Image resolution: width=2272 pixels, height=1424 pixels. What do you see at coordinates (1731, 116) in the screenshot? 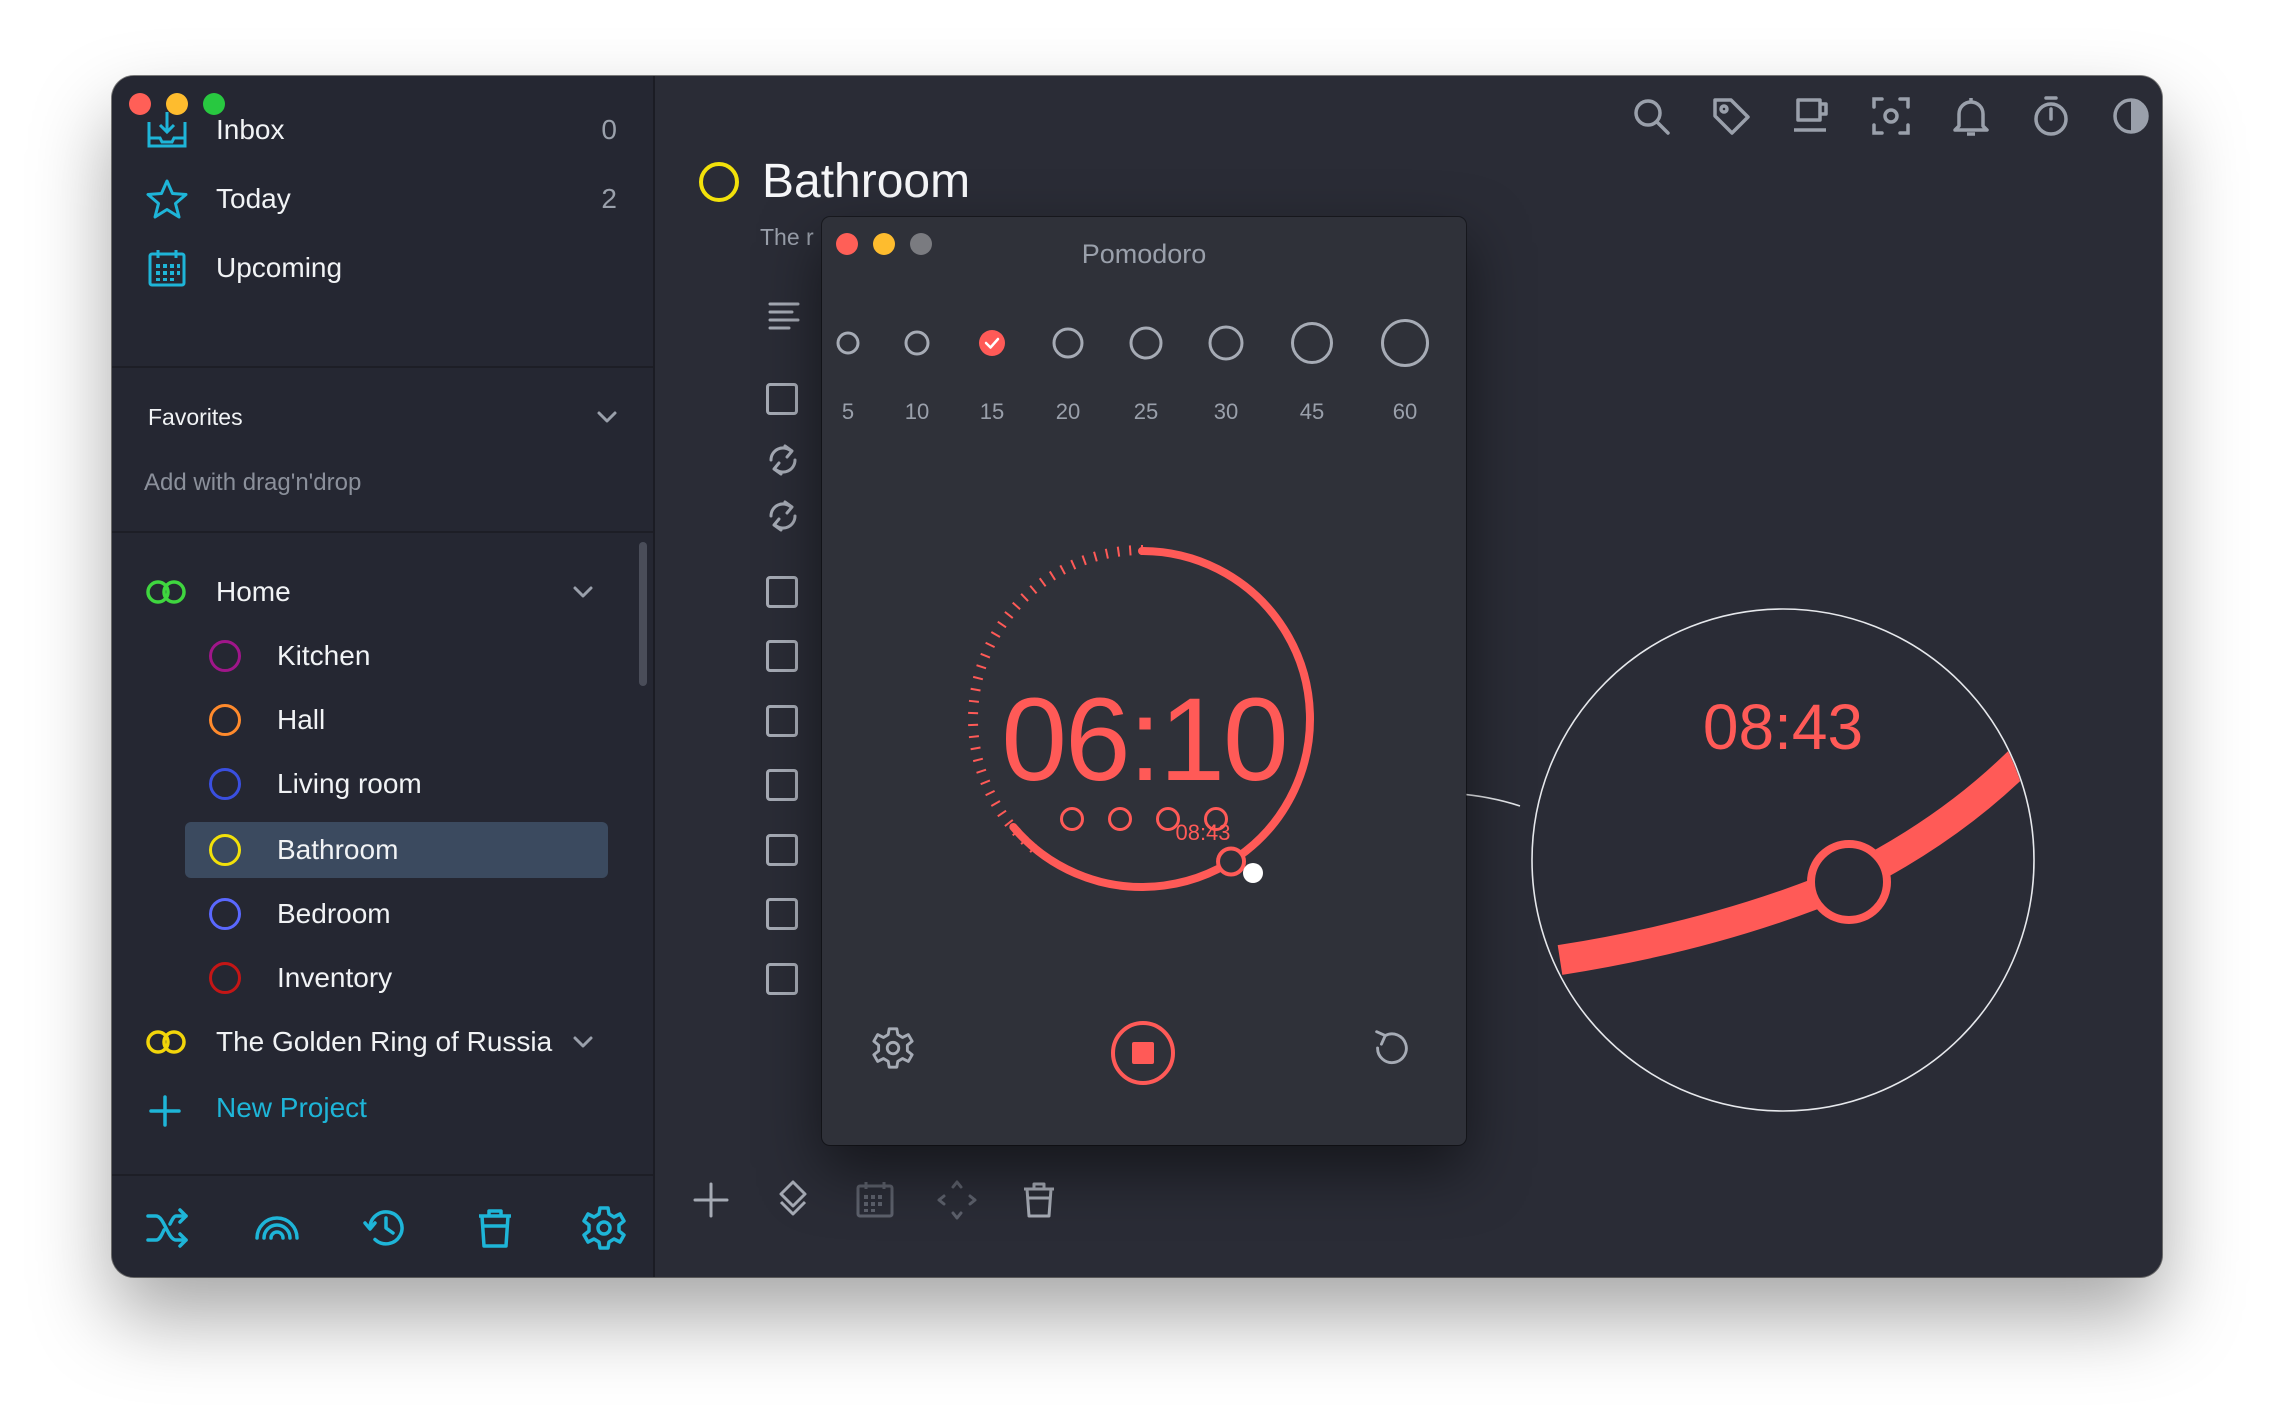
I see `tag-icon` at bounding box center [1731, 116].